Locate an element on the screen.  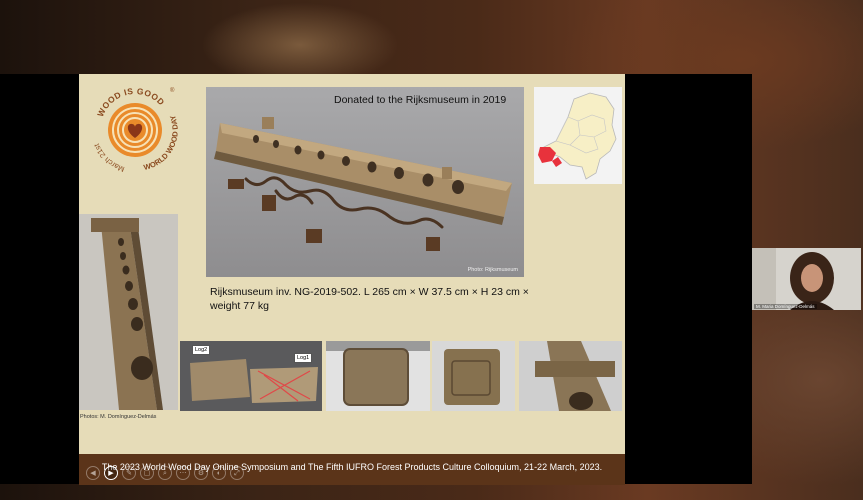
pillory-hole-photo is located at coordinates (570, 376).